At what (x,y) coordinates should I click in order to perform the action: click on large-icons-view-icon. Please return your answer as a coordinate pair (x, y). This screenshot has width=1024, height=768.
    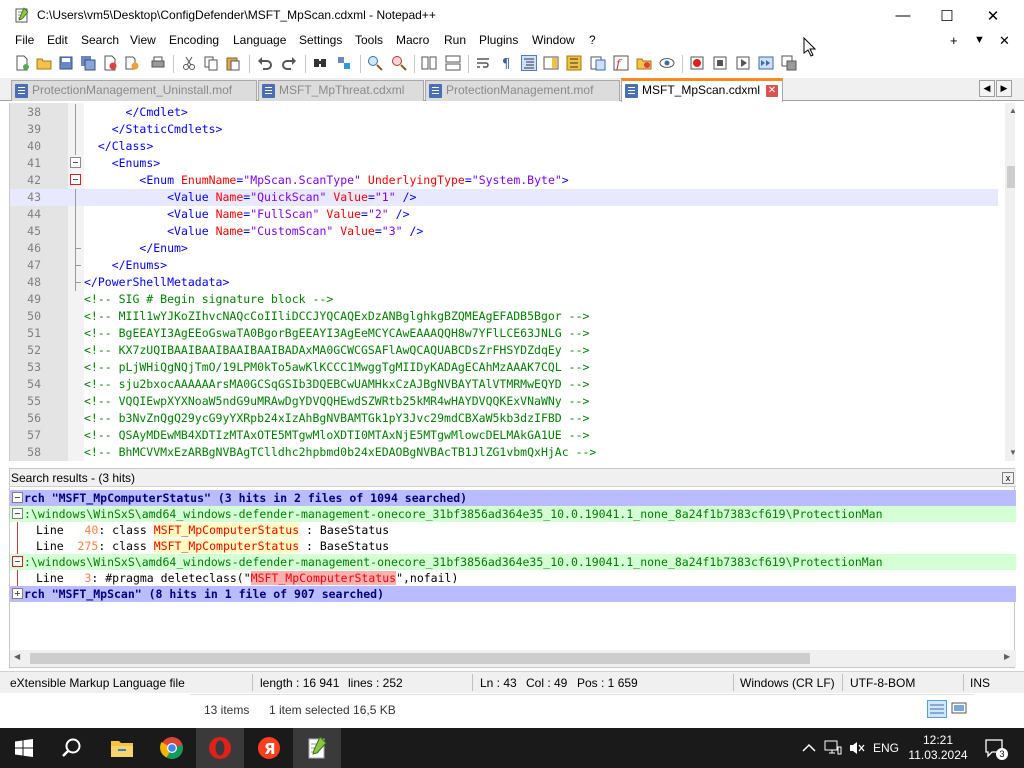
    Looking at the image, I should click on (959, 709).